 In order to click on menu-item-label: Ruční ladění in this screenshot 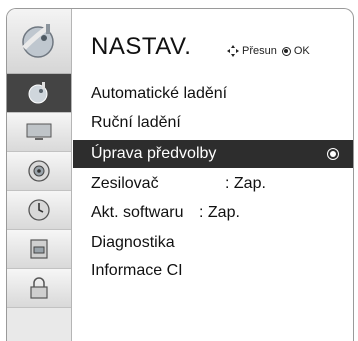, I will do `click(136, 122)`.